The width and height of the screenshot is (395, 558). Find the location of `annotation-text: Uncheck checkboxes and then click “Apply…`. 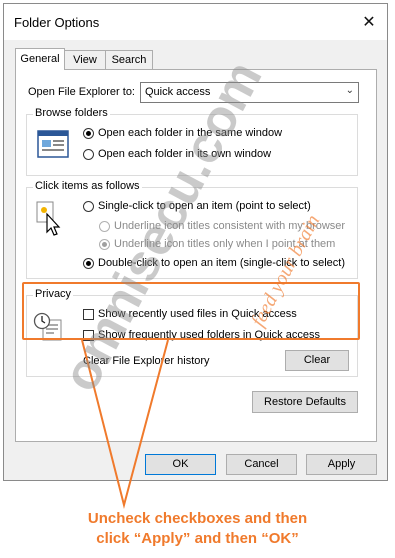

annotation-text: Uncheck checkboxes and then click “Apply… is located at coordinates (197, 529).